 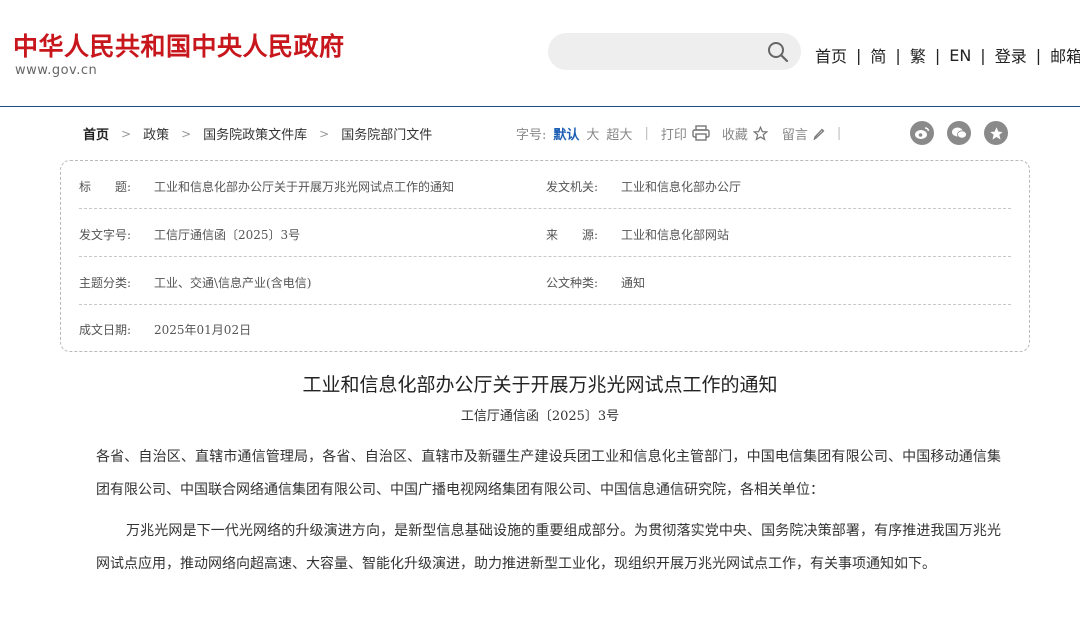 I want to click on meta-topic-value: 工业、交通\信息产业(含电信), so click(x=233, y=283).